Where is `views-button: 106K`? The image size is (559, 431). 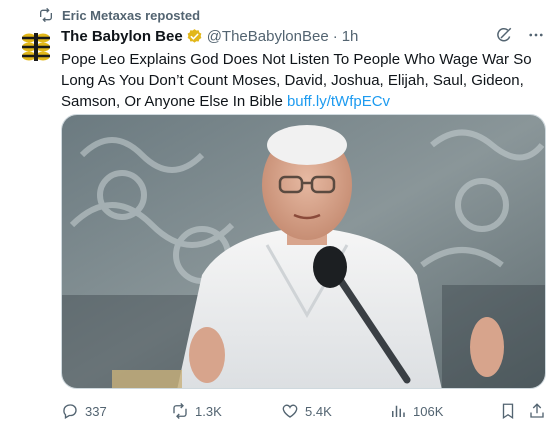 views-button: 106K is located at coordinates (416, 411).